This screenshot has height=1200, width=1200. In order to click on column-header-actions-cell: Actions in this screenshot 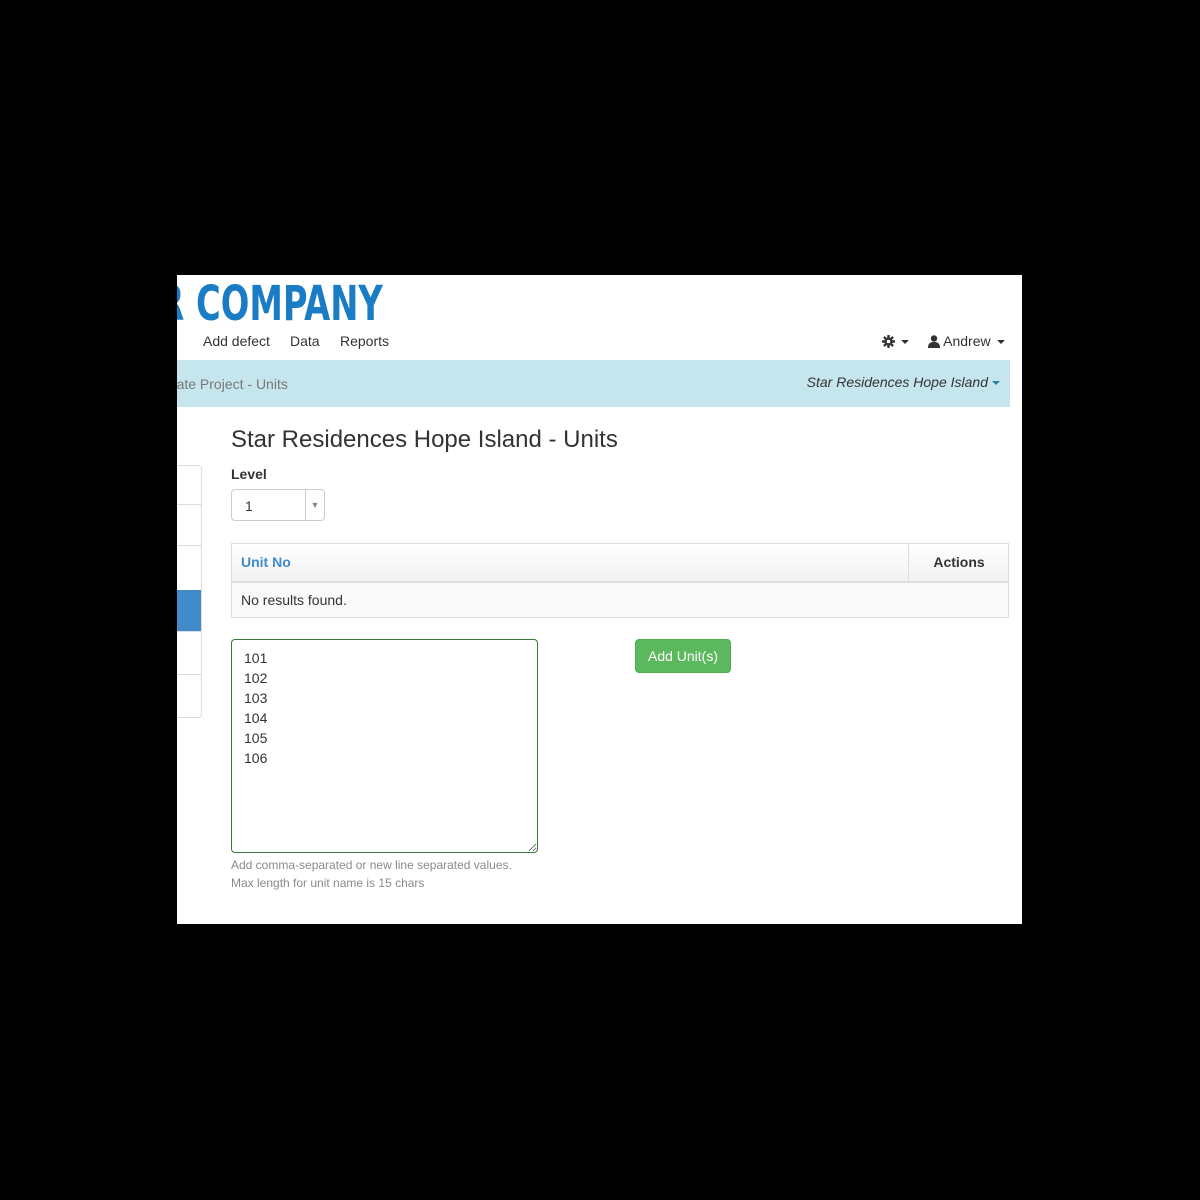, I will do `click(958, 562)`.